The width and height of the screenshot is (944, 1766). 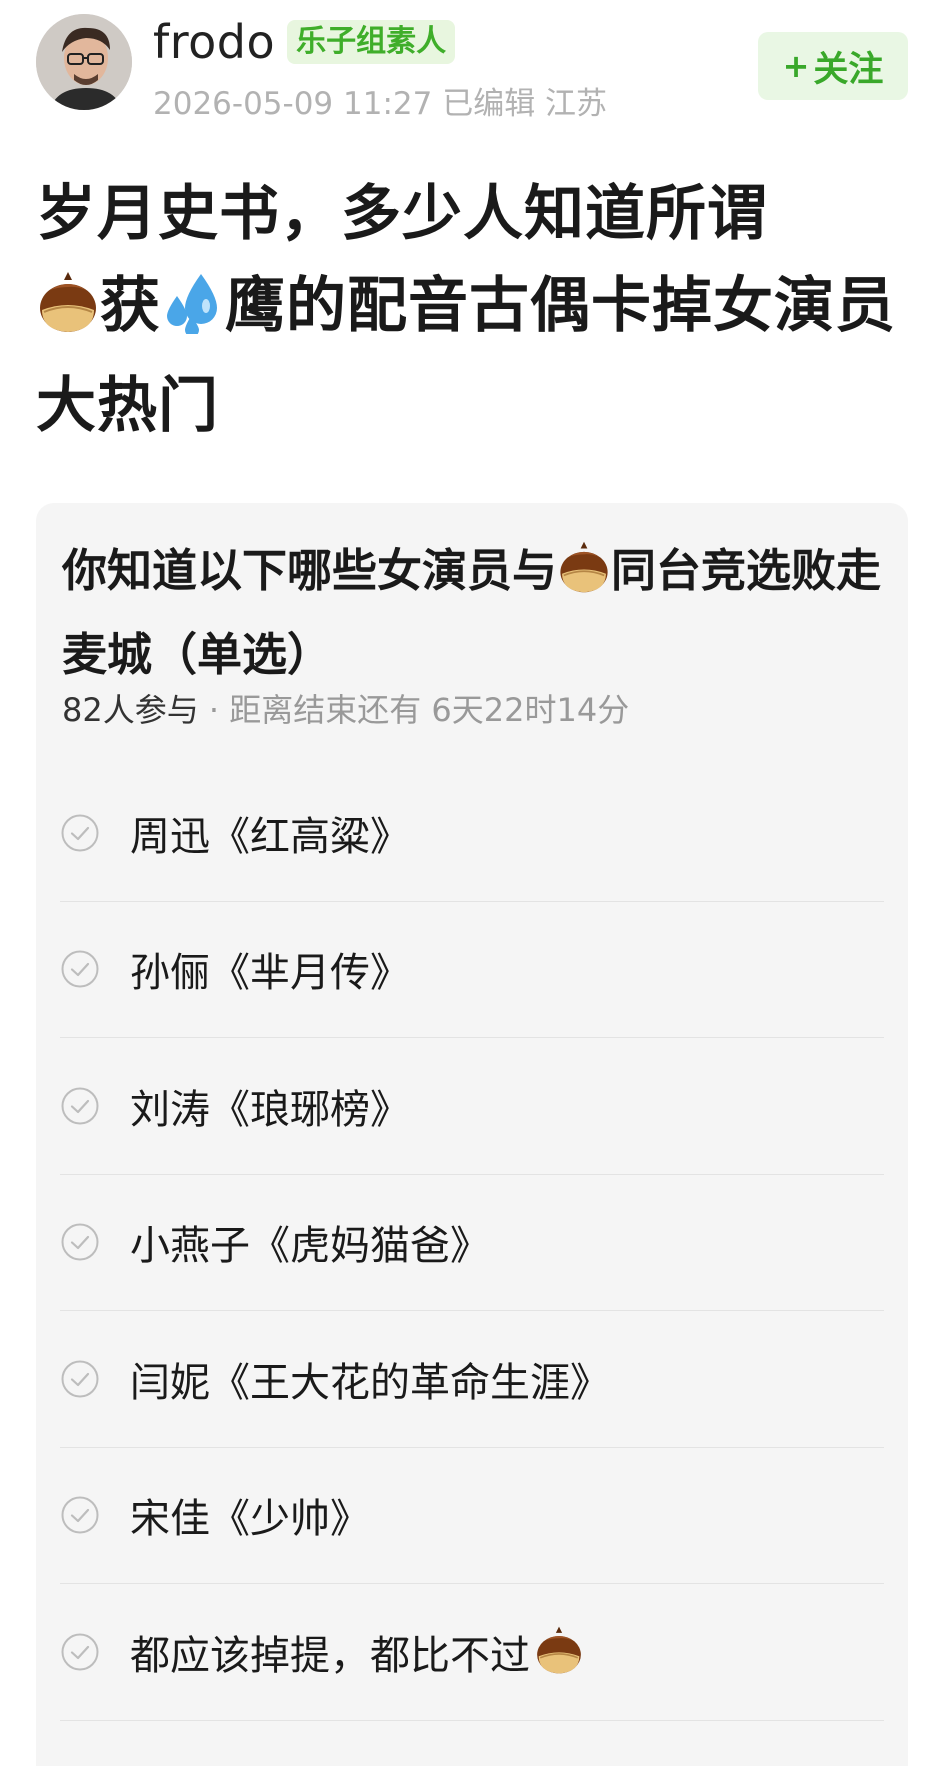 I want to click on poll-option-label: 闫妮《王大花的革命生涯》, so click(x=370, y=1382).